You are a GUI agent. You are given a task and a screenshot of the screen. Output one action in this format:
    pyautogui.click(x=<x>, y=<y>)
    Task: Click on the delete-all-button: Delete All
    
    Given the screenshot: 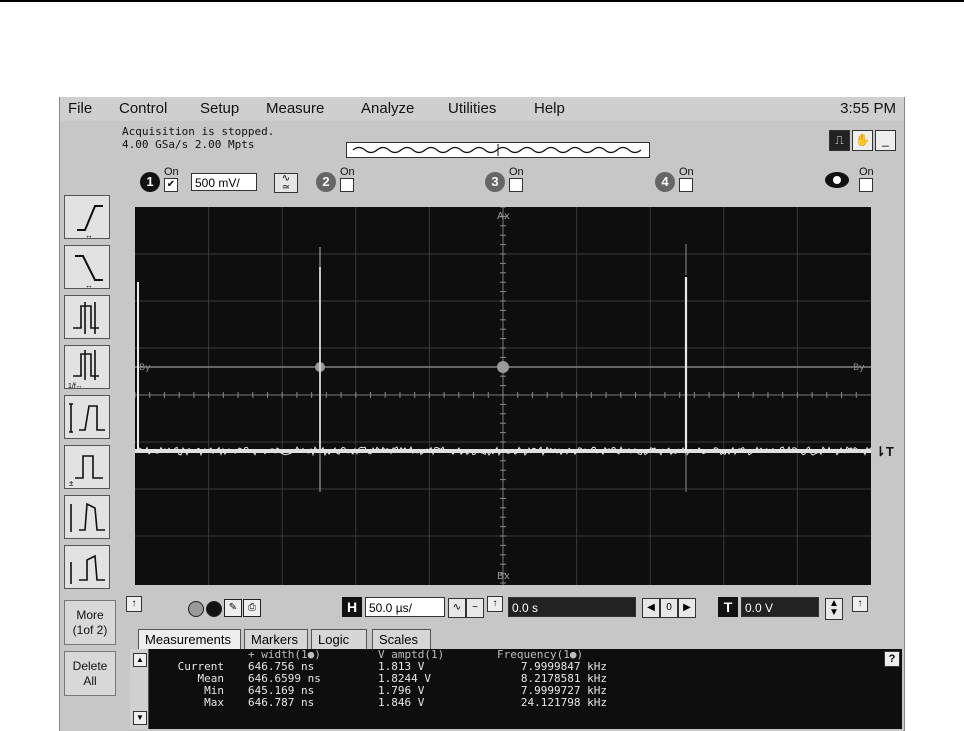 What is the action you would take?
    pyautogui.click(x=90, y=673)
    